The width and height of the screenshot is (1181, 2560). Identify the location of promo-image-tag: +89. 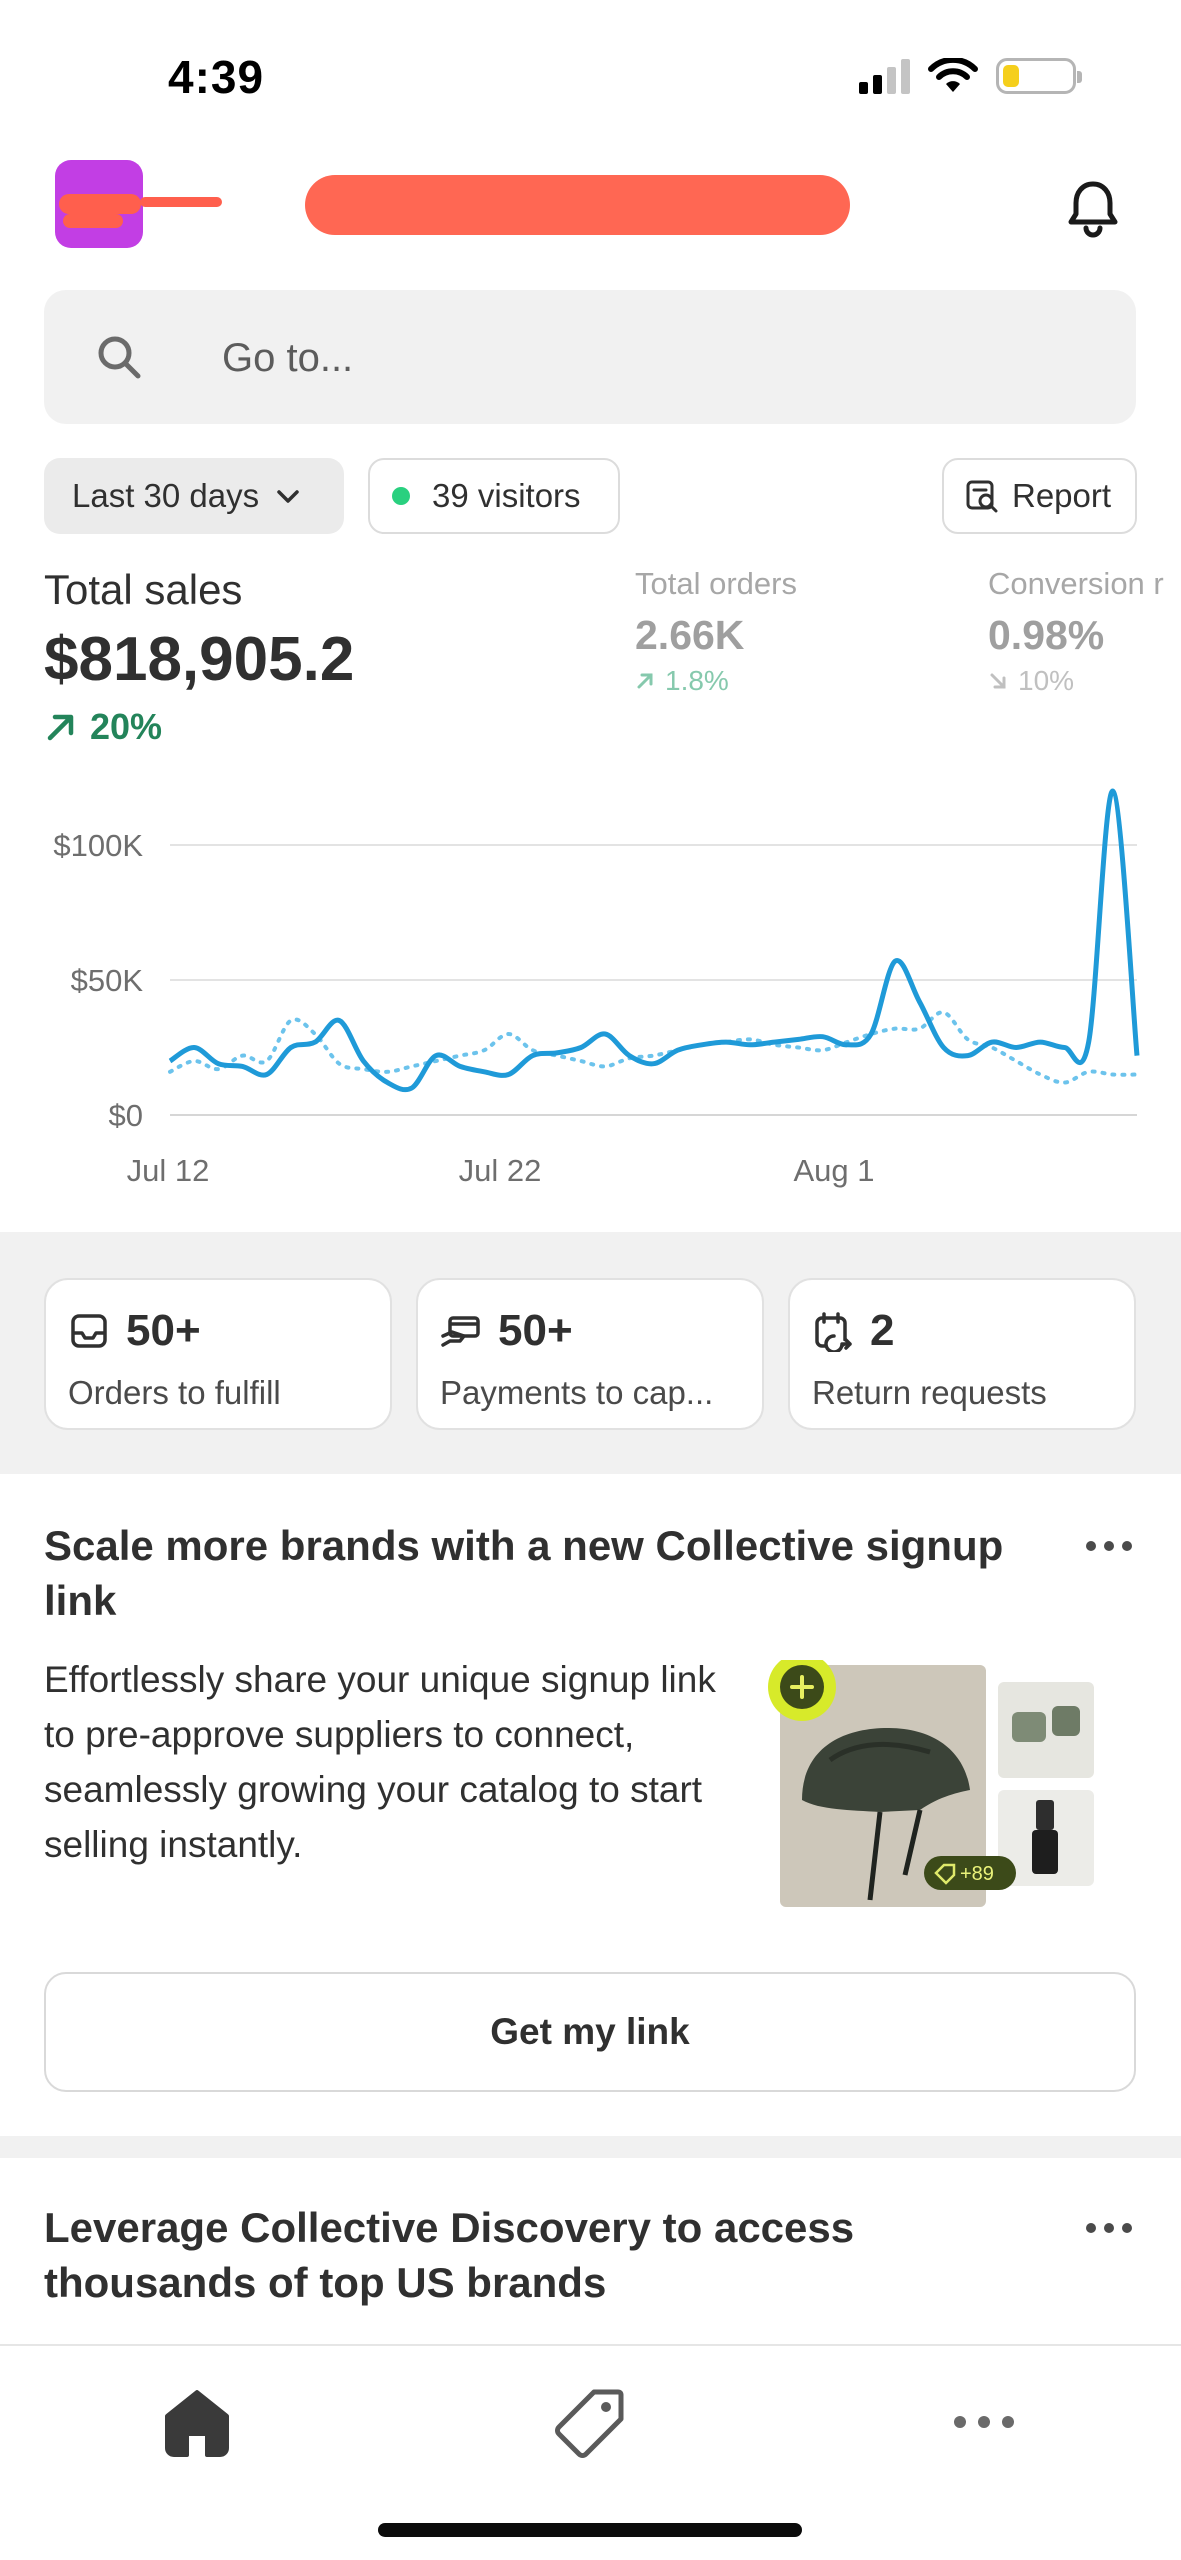
(977, 1874).